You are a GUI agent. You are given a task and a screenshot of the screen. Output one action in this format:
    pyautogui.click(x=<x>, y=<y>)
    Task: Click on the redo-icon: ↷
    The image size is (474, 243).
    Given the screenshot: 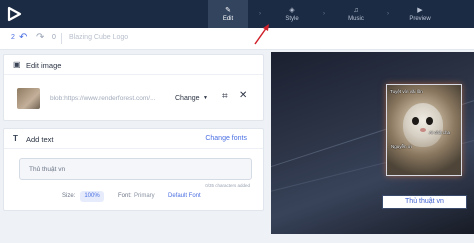 What is the action you would take?
    pyautogui.click(x=40, y=38)
    